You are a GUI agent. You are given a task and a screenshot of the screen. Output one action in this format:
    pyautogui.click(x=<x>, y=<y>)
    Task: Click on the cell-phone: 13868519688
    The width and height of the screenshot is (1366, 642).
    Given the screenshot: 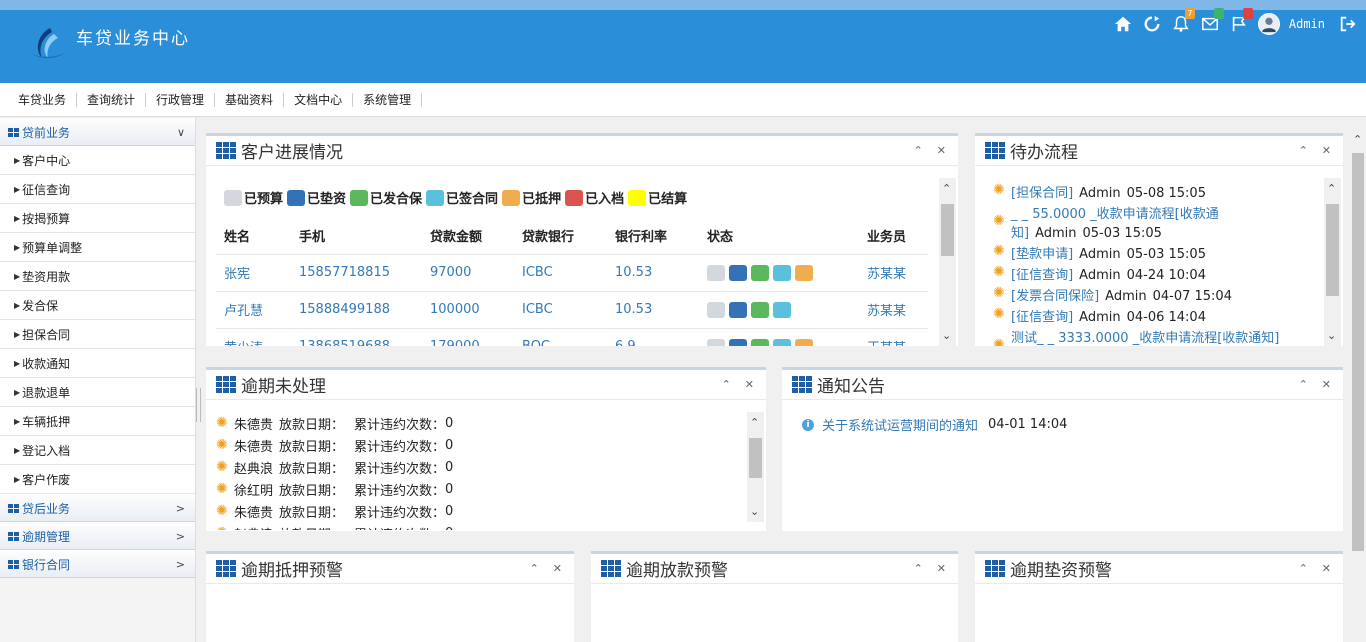 What is the action you would take?
    pyautogui.click(x=356, y=337)
    